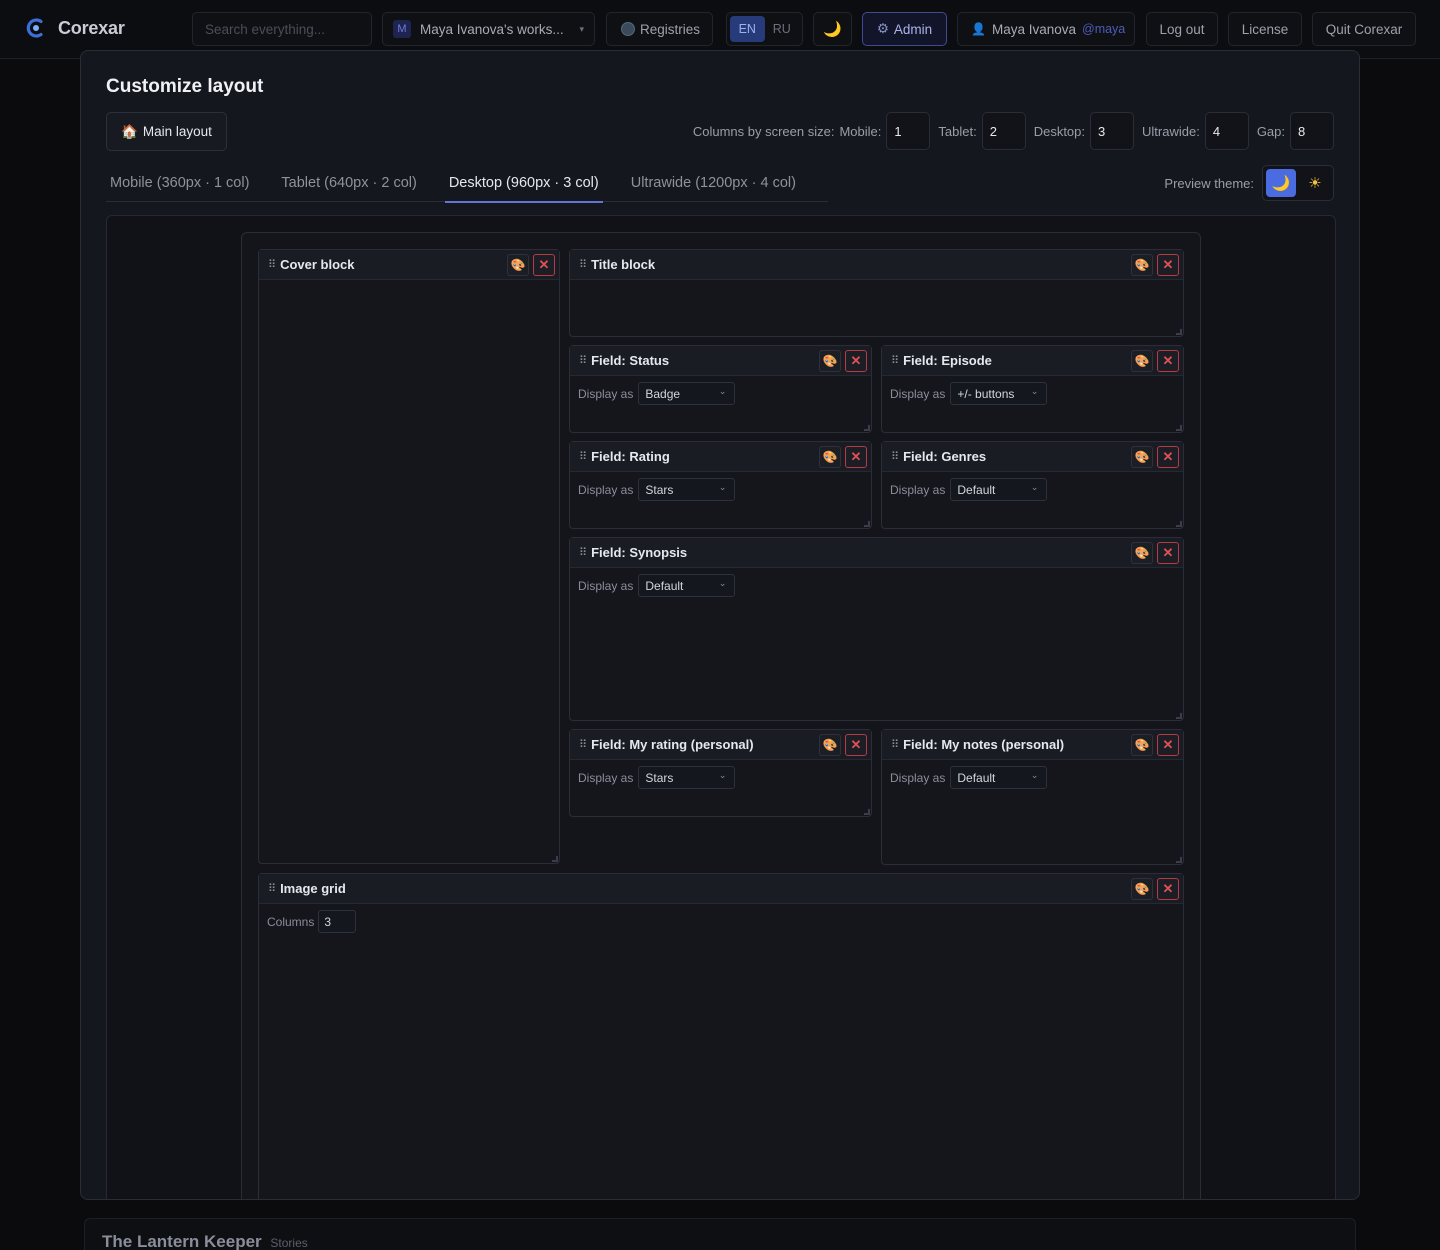 This screenshot has height=1250, width=1440. Describe the element at coordinates (957, 131) in the screenshot. I see `tablet-cols-label: Tablet:` at that location.